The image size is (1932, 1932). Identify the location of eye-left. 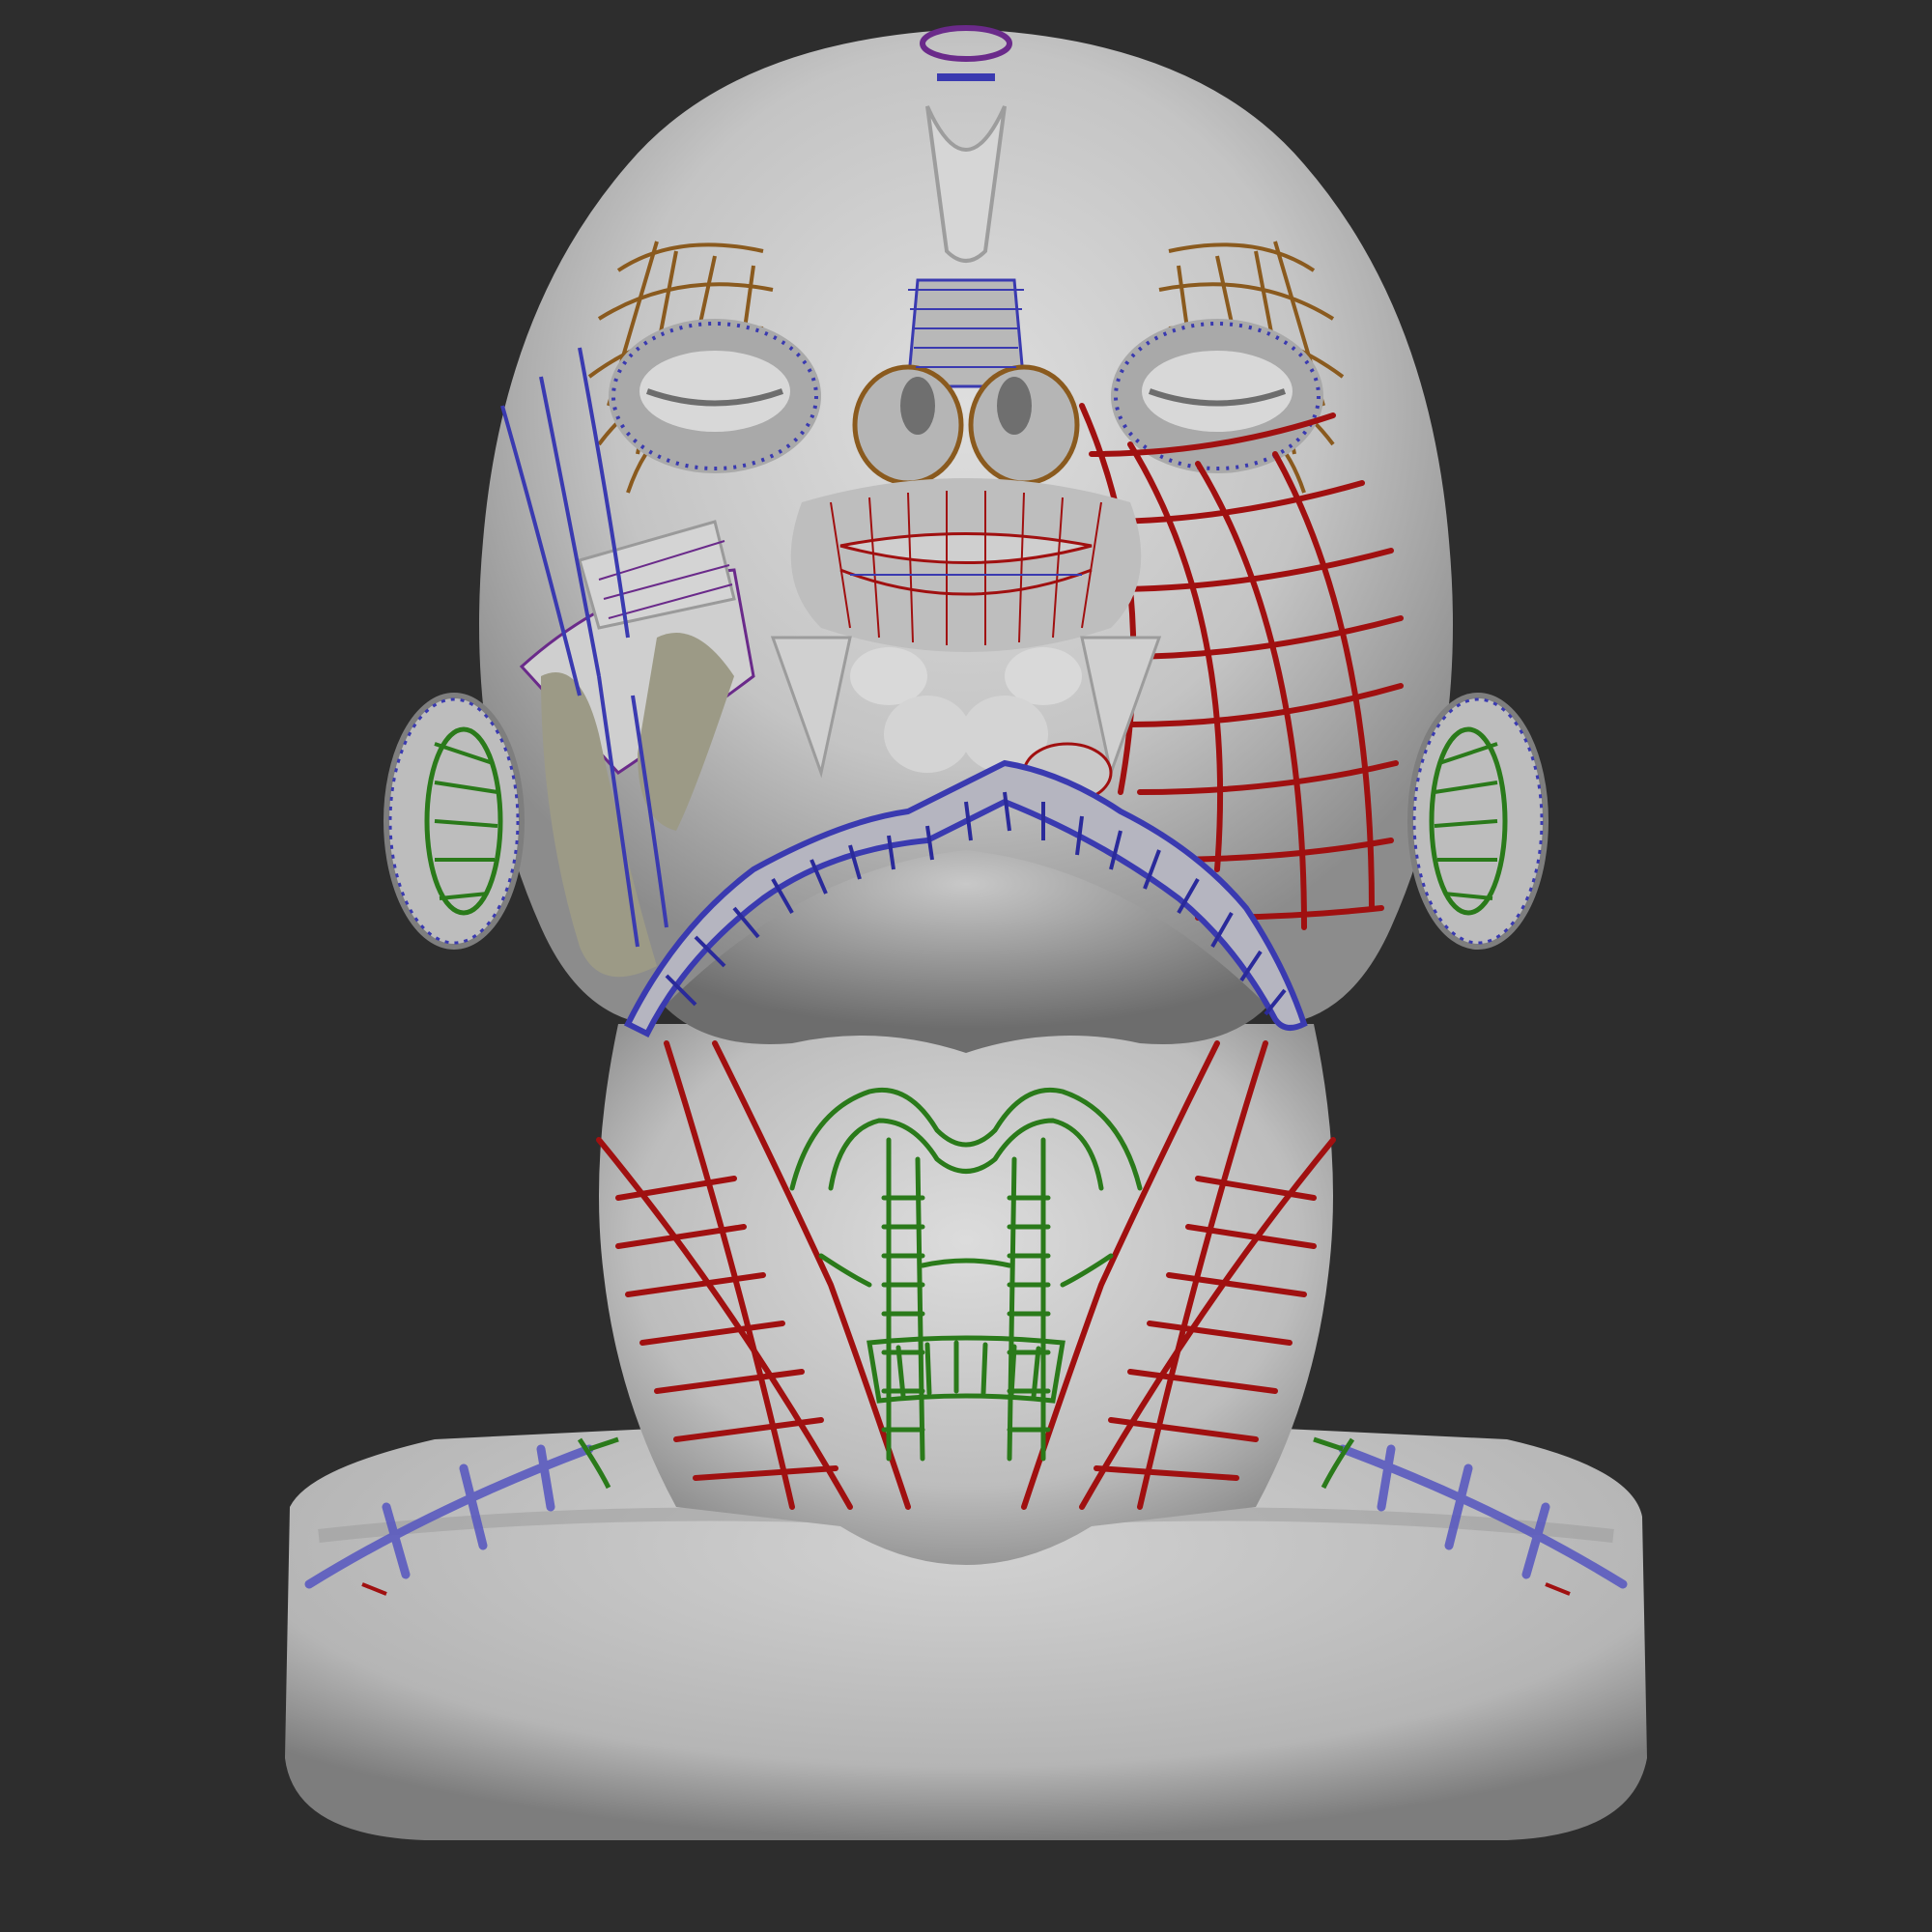
(715, 396).